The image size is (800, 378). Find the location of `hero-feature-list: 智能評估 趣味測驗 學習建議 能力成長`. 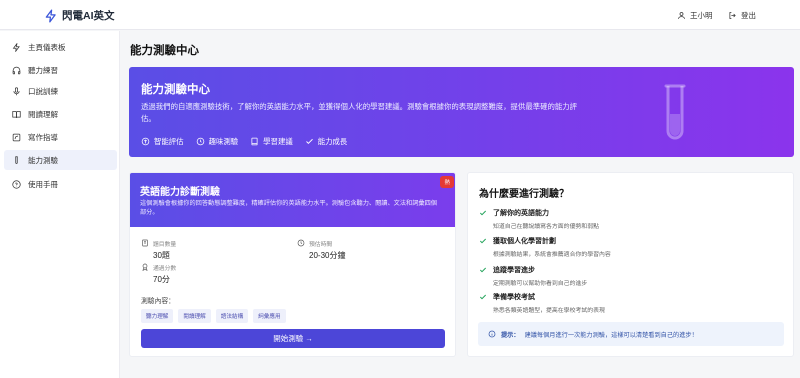

hero-feature-list: 智能評估 趣味測驗 學習建議 能力成長 is located at coordinates (244, 141).